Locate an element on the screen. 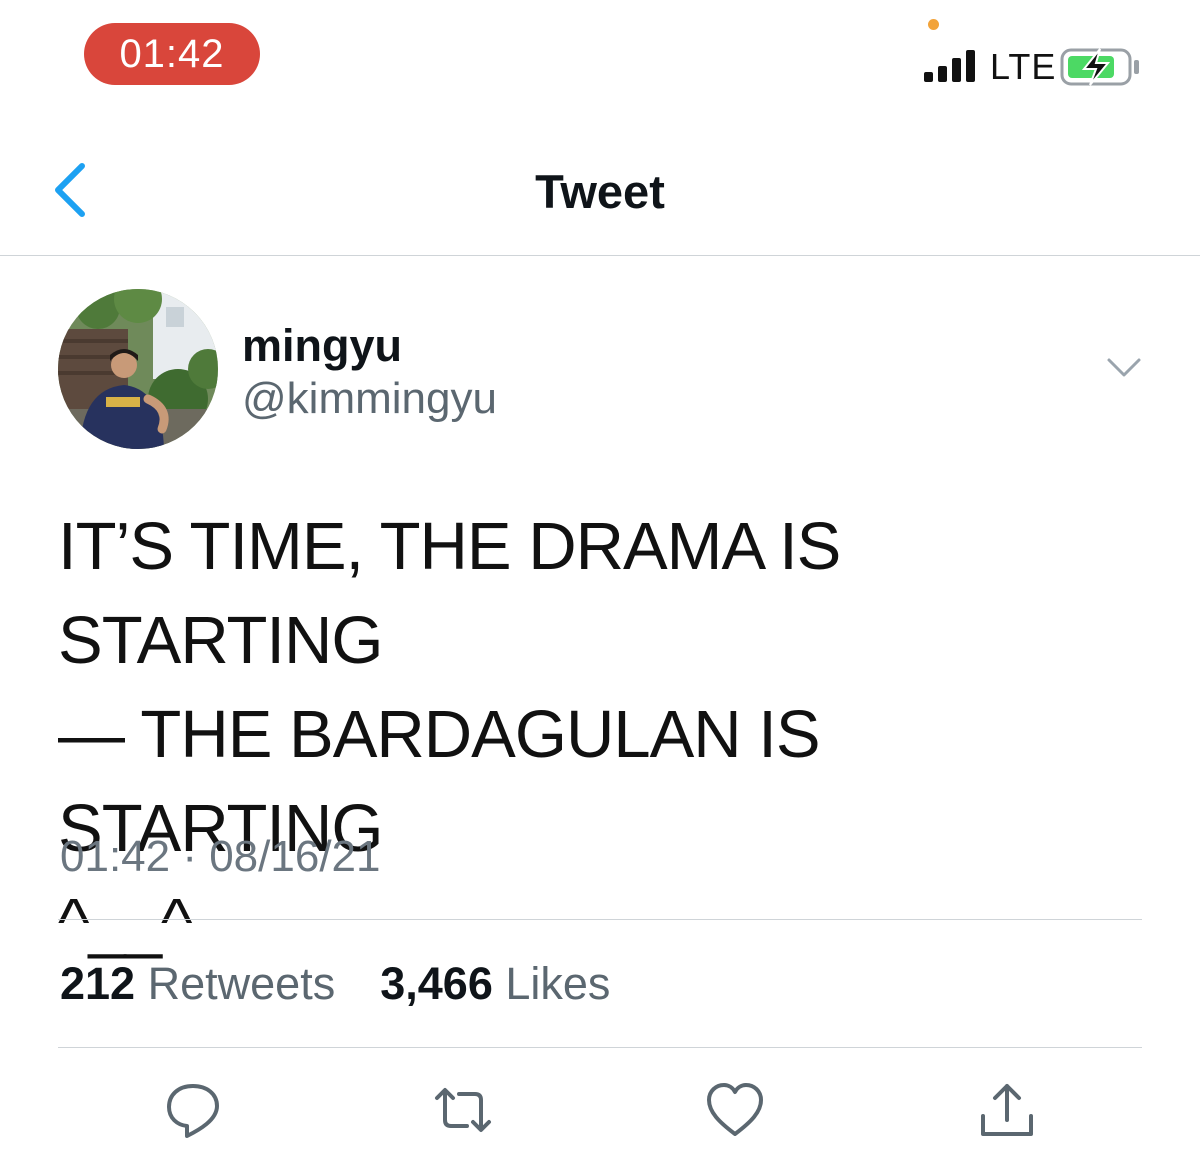 The height and width of the screenshot is (1167, 1200). page-title: Tweet is located at coordinates (600, 191).